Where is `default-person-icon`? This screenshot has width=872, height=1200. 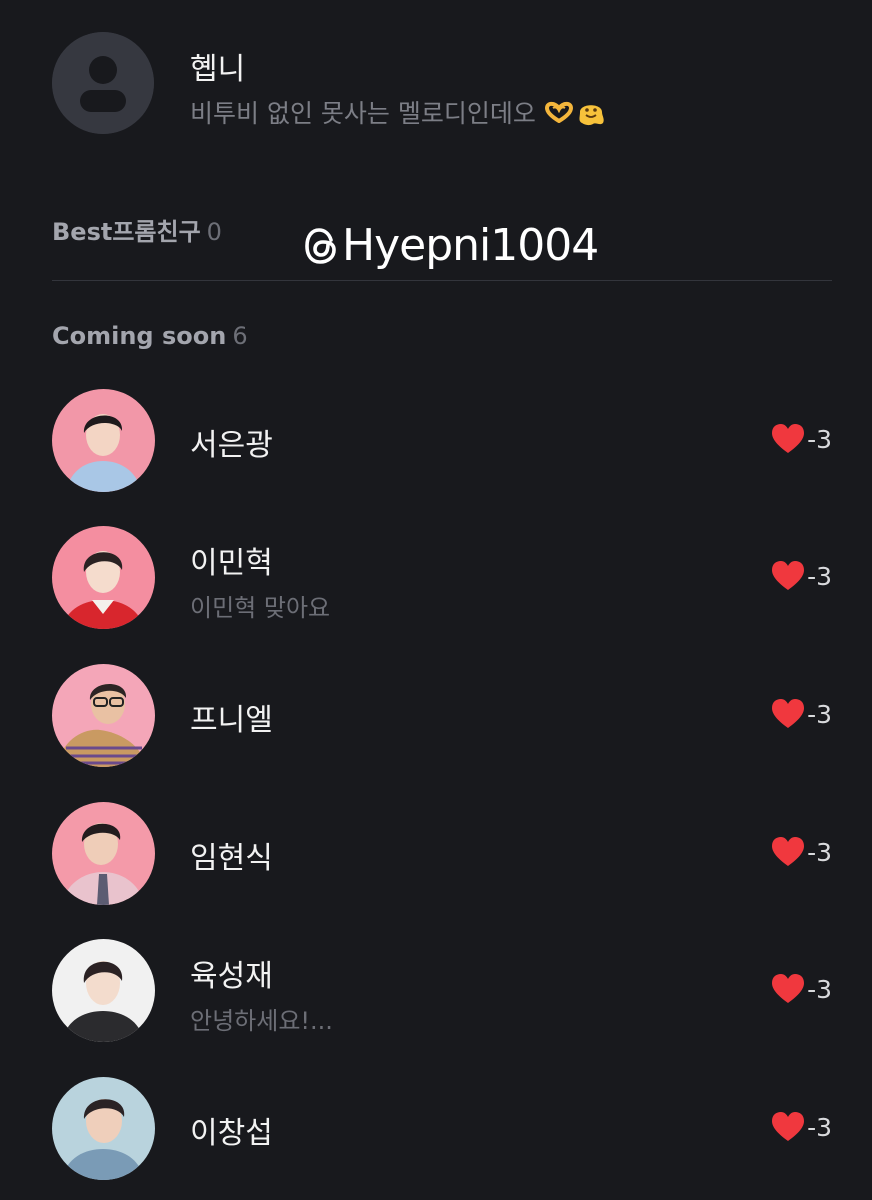
default-person-icon is located at coordinates (103, 83).